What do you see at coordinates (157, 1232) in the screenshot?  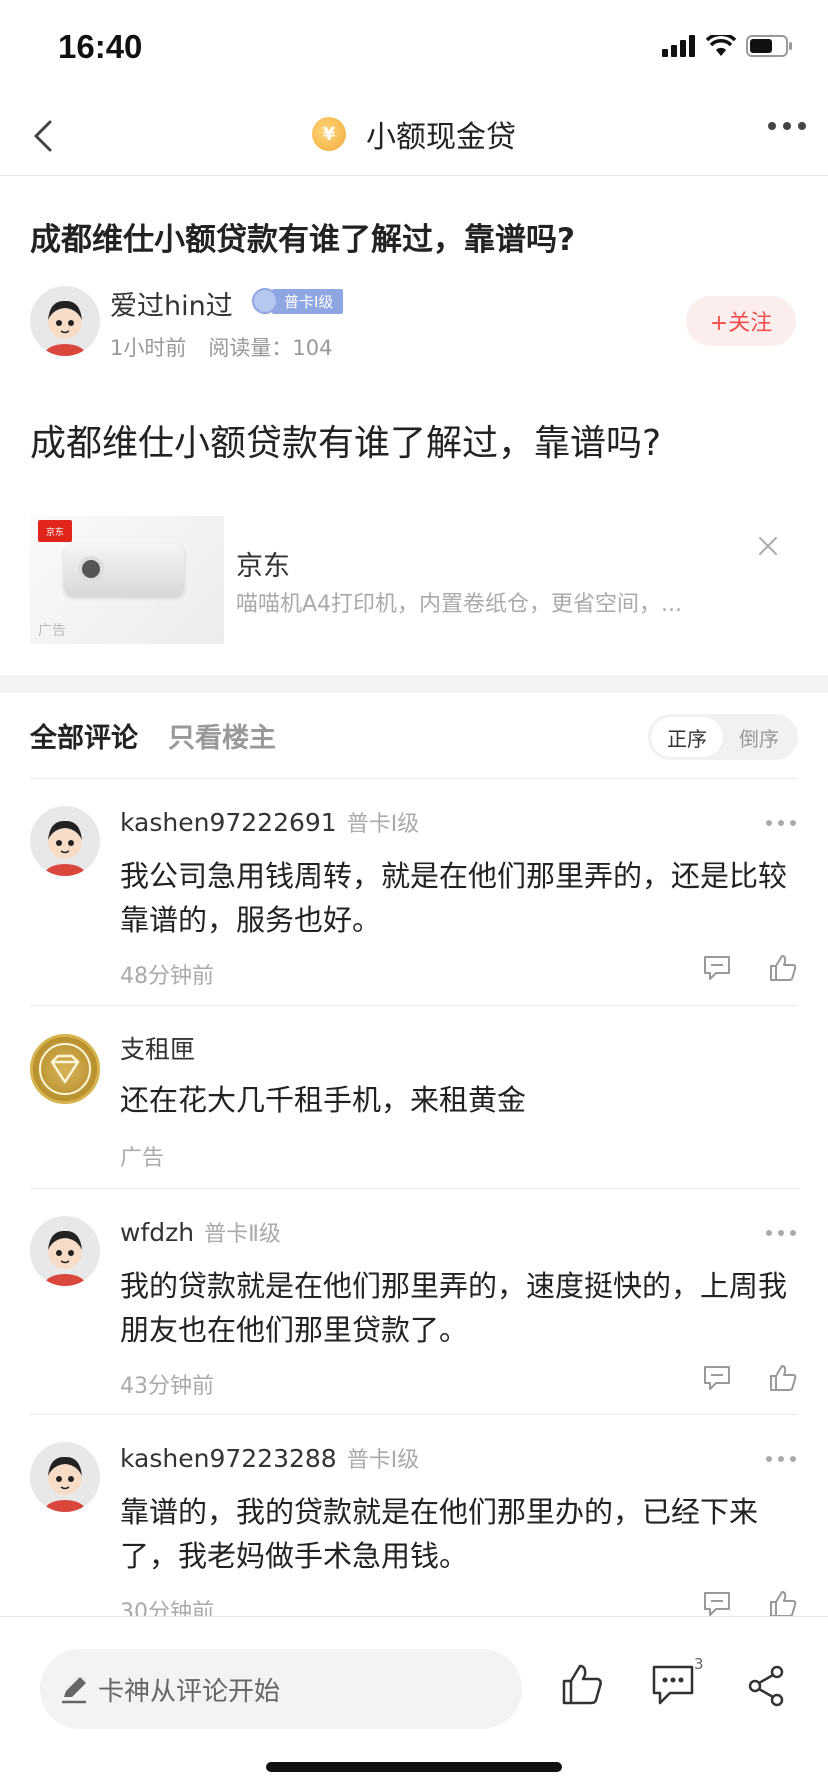 I see `commenter-name: wfdzh` at bounding box center [157, 1232].